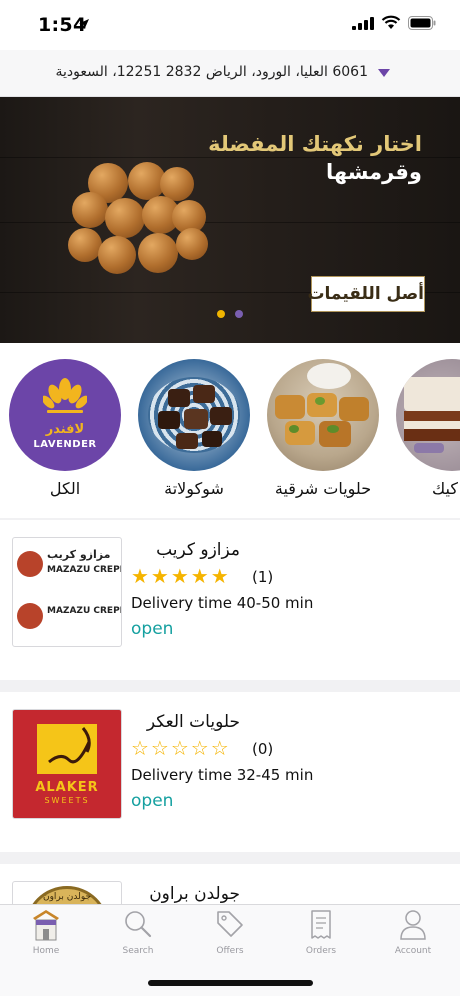  Describe the element at coordinates (413, 925) in the screenshot. I see `user-icon` at that location.